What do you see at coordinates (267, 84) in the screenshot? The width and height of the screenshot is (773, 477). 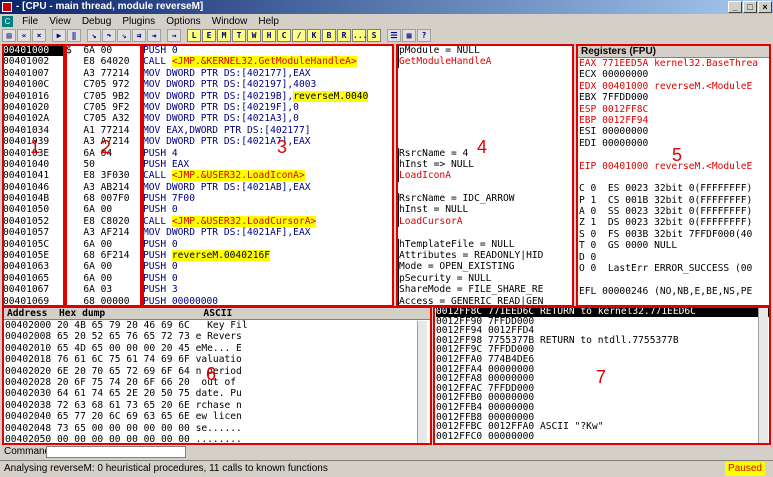 I see `disasm-row: MOV DWORD PTR DS:[402197],4003` at bounding box center [267, 84].